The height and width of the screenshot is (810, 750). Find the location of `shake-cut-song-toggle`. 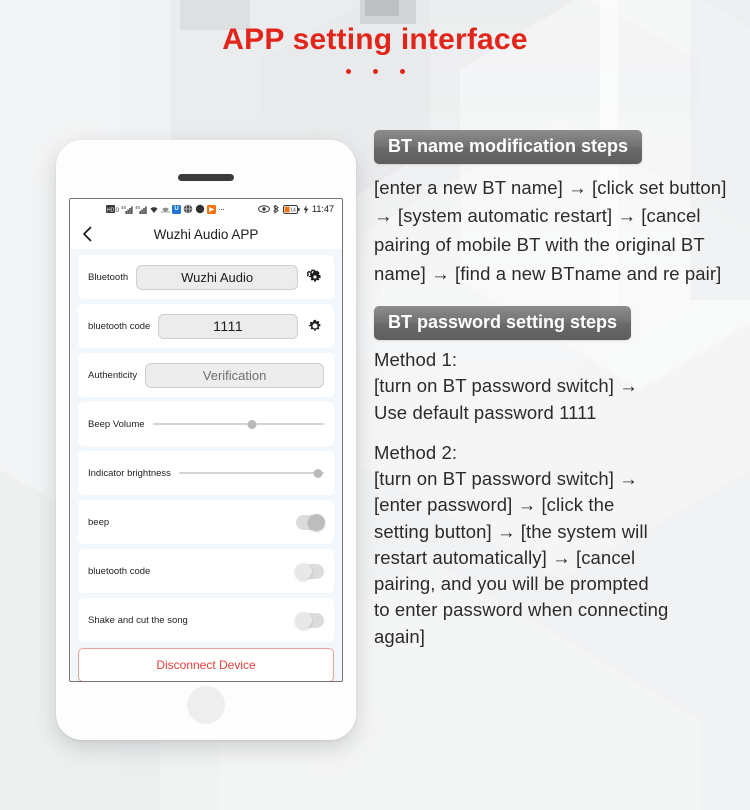

shake-cut-song-toggle is located at coordinates (309, 620).